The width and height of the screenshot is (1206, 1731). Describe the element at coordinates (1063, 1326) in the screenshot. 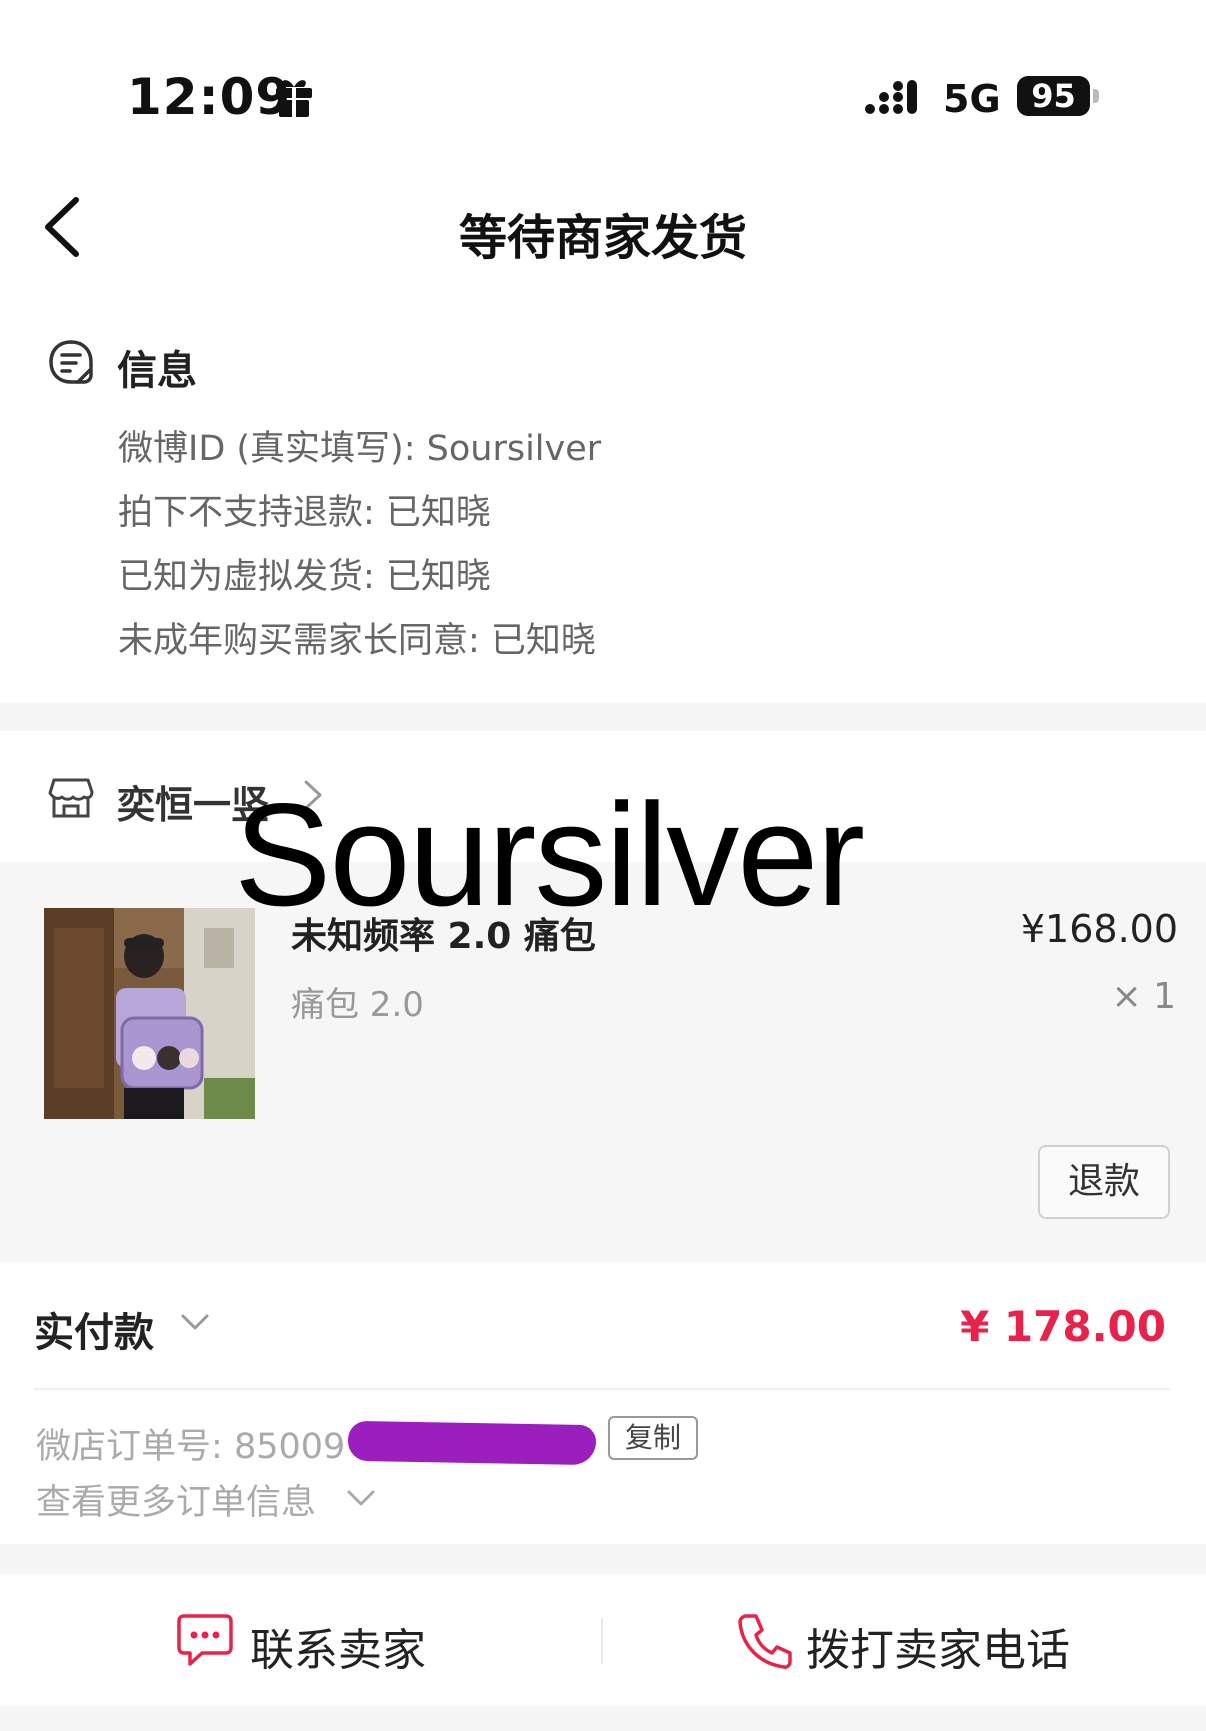

I see `paid-amount: ¥ 178.00` at that location.